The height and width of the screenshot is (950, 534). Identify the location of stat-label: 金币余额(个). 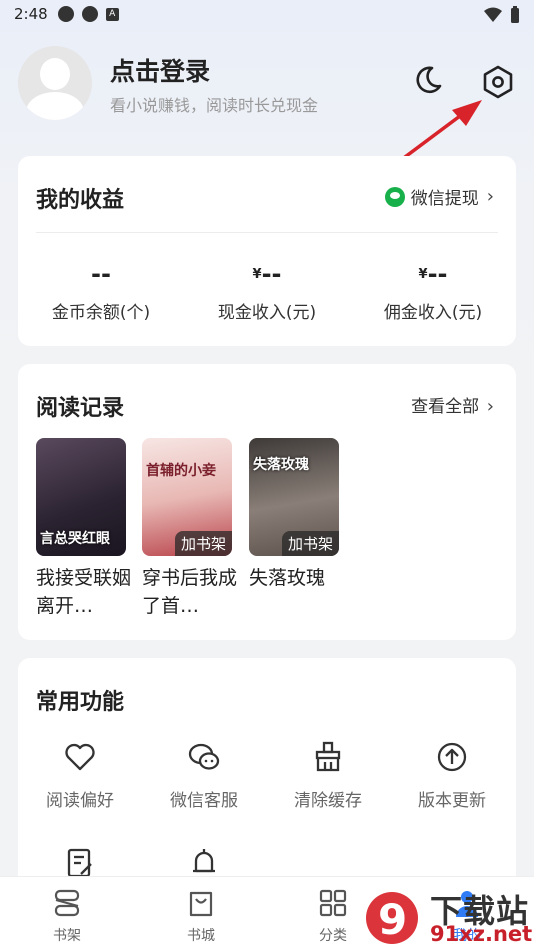
(101, 313).